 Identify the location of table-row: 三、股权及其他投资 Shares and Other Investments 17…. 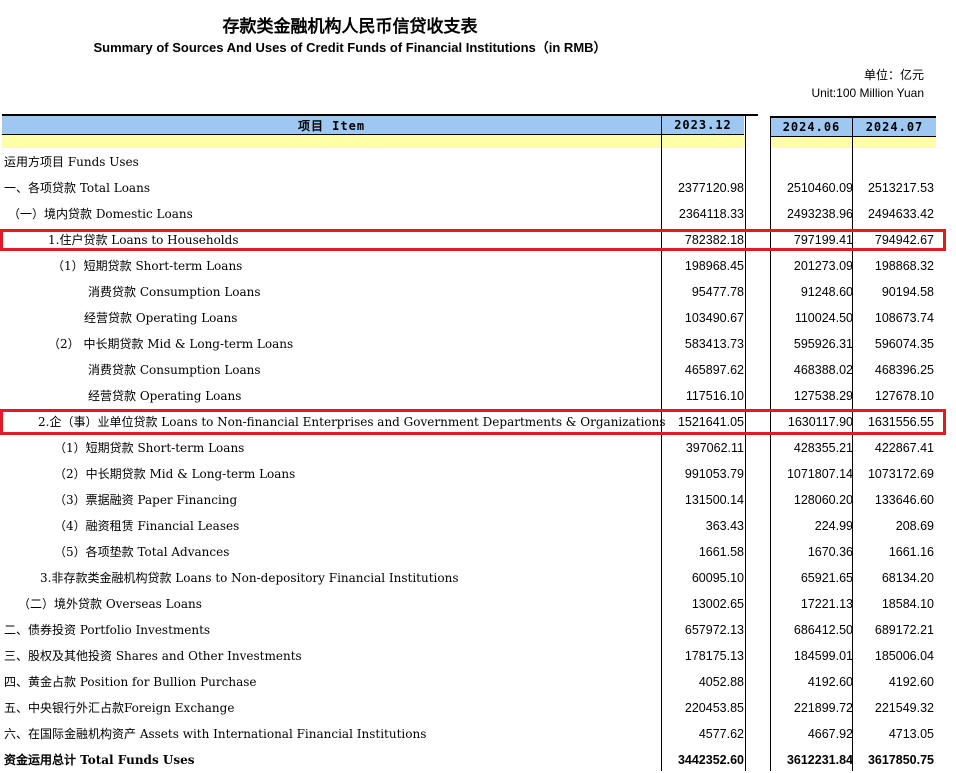
(469, 656).